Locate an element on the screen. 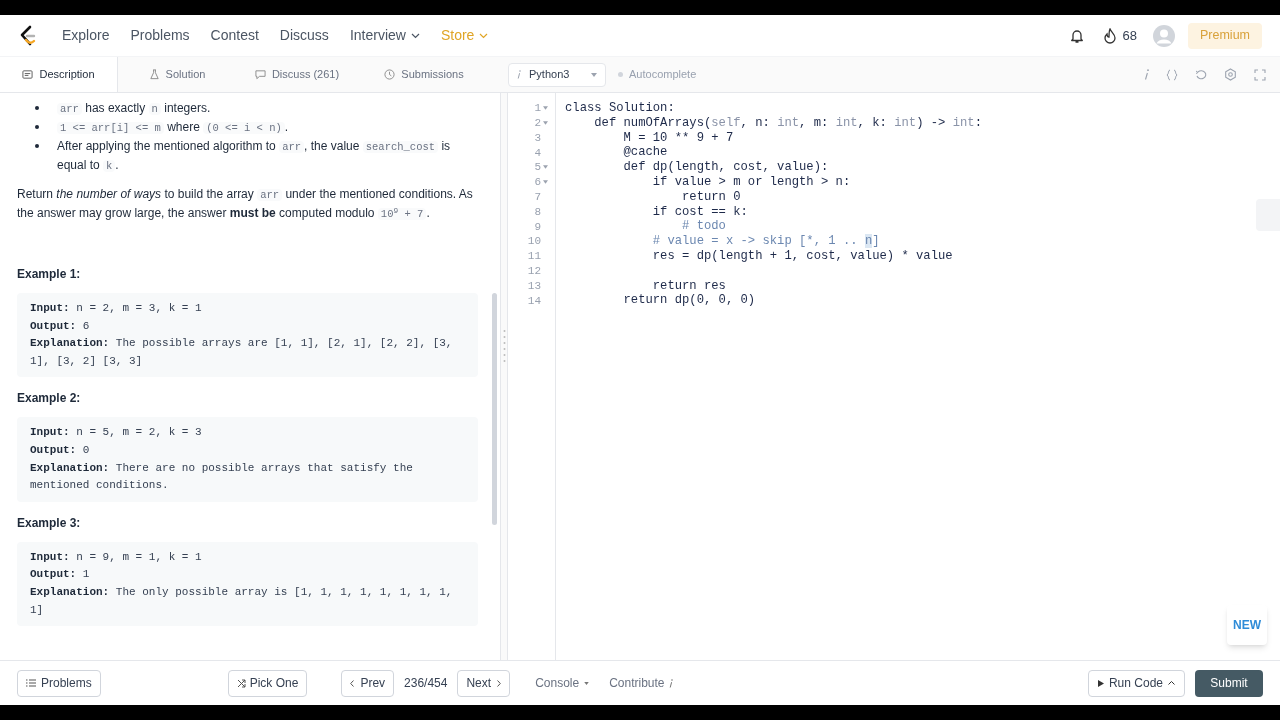  code-line: class Solution: is located at coordinates (620, 108).